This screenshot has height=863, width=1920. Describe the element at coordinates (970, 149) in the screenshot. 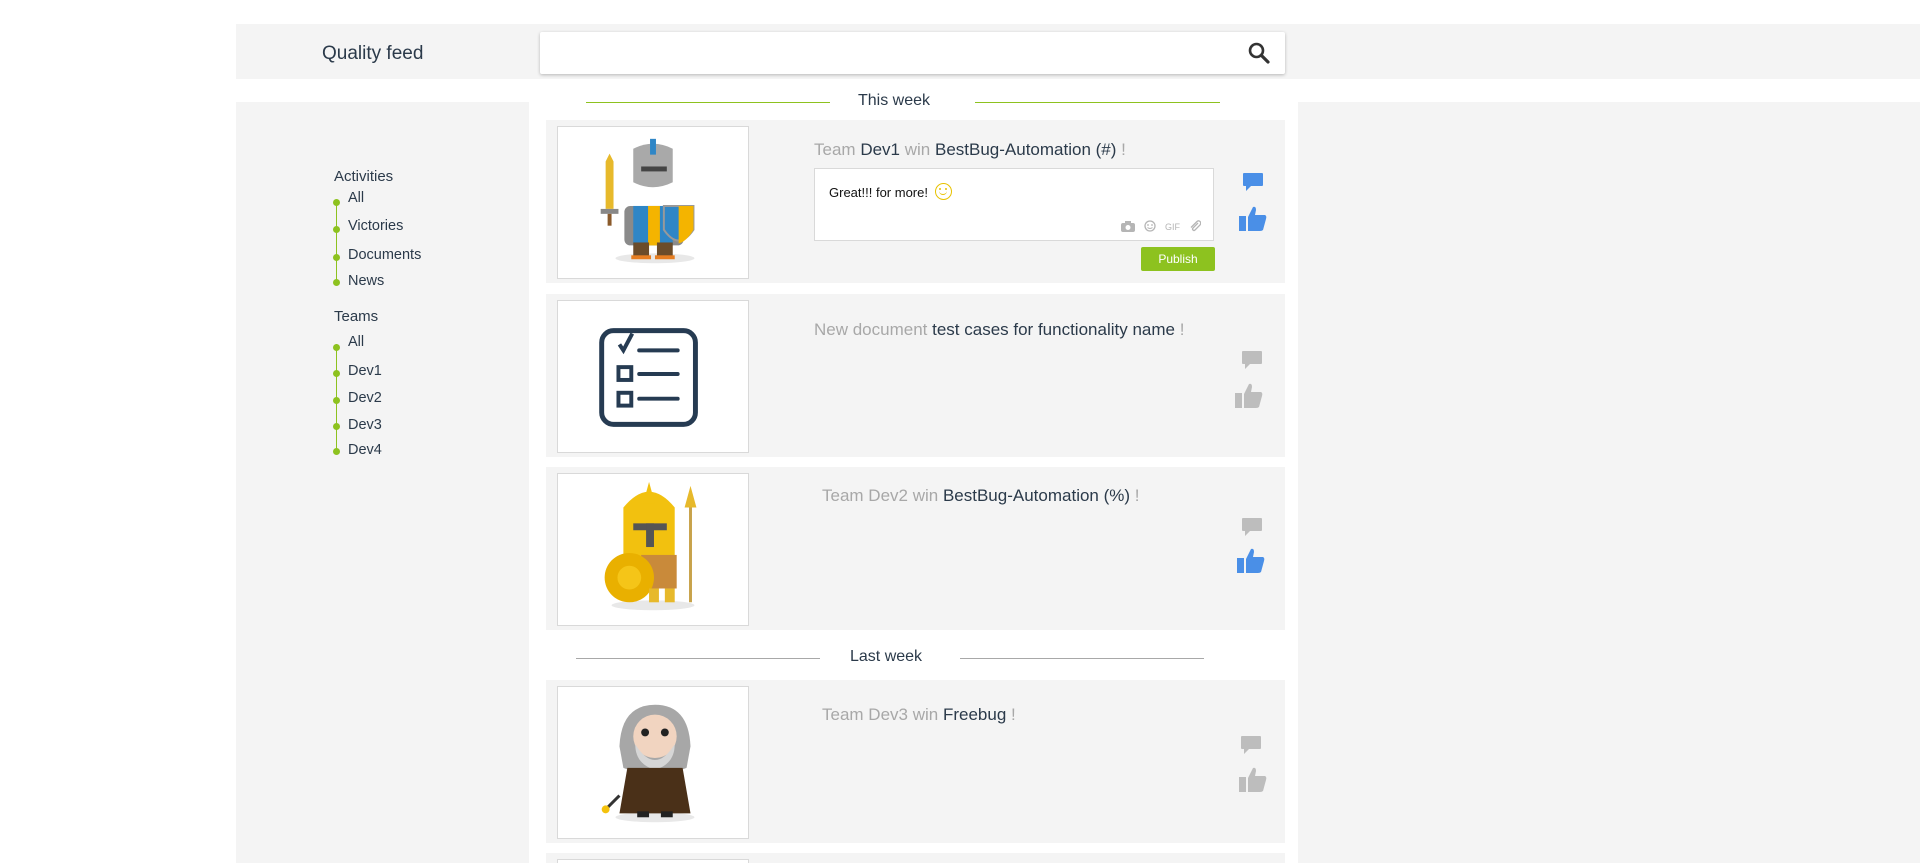

I see `feed-title: Team Dev1 win BestBug-Automation (#) !` at that location.